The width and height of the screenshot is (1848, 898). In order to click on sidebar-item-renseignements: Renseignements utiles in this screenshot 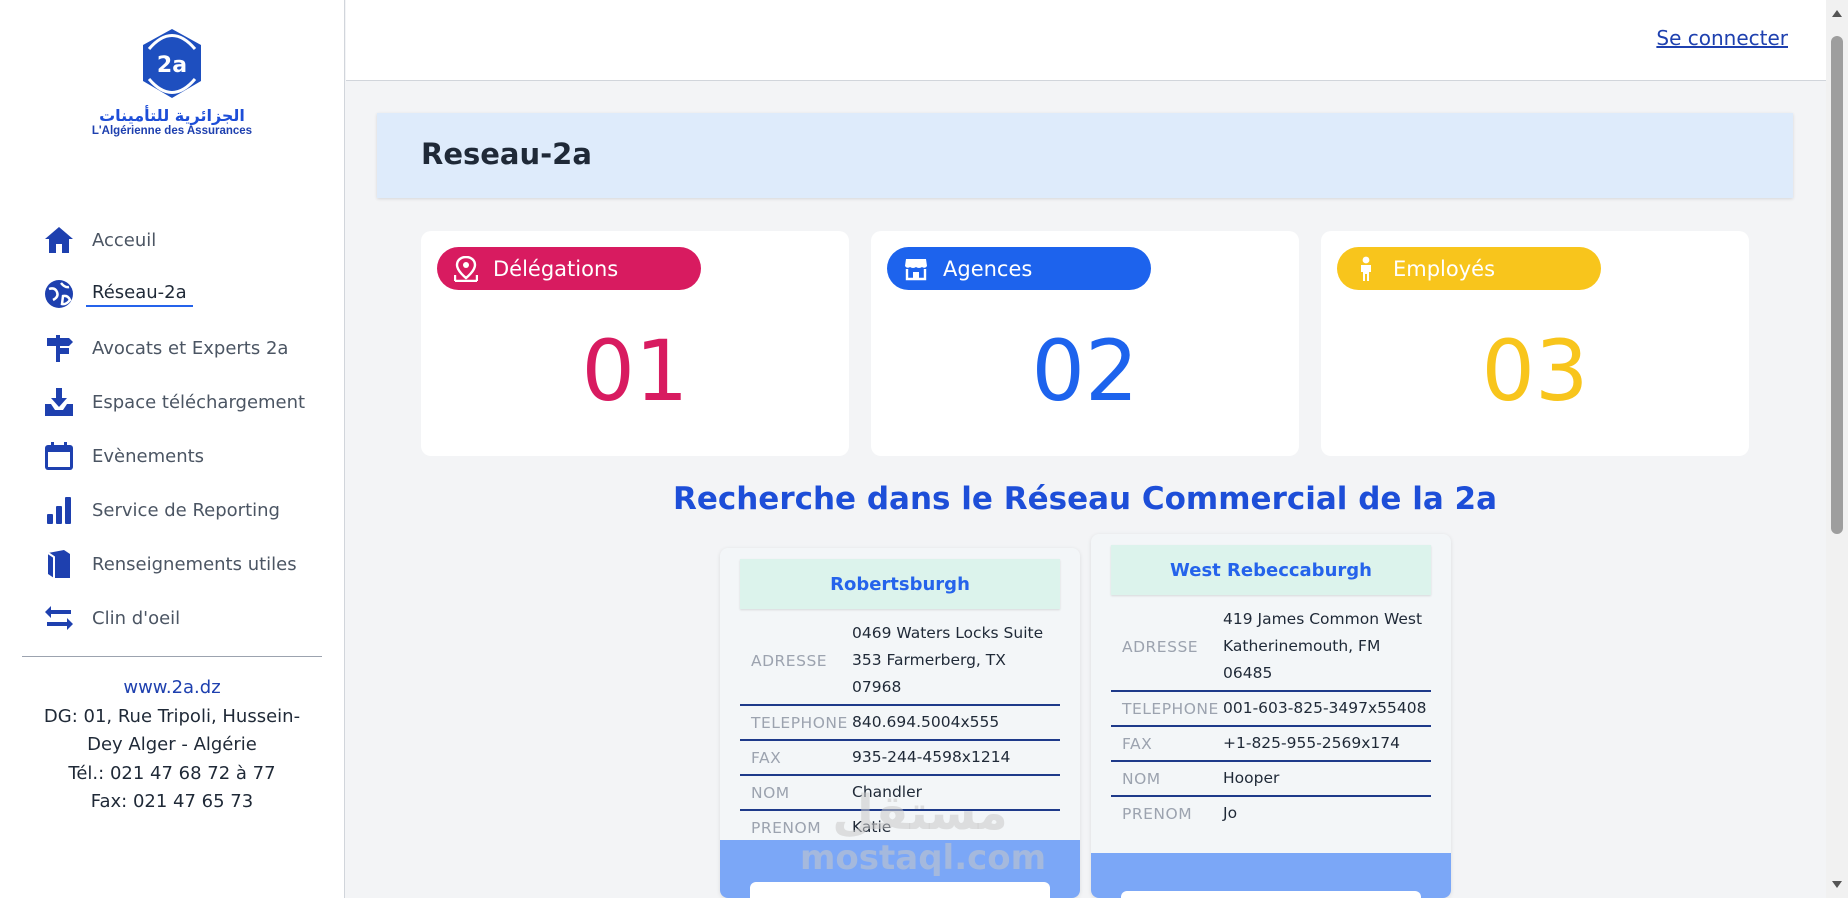, I will do `click(172, 564)`.